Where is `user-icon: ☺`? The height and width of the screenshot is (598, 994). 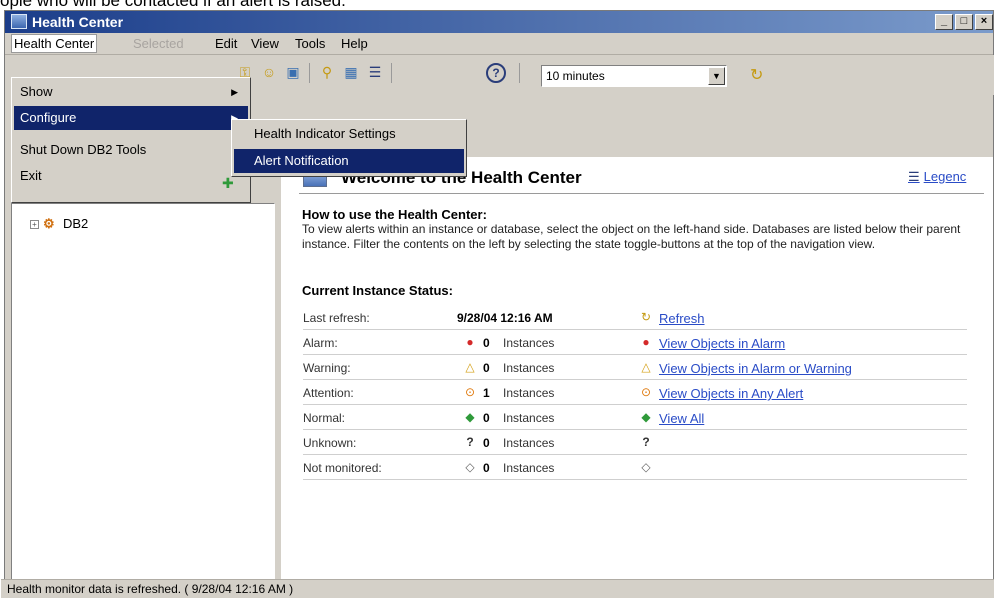
user-icon: ☺ is located at coordinates (269, 72).